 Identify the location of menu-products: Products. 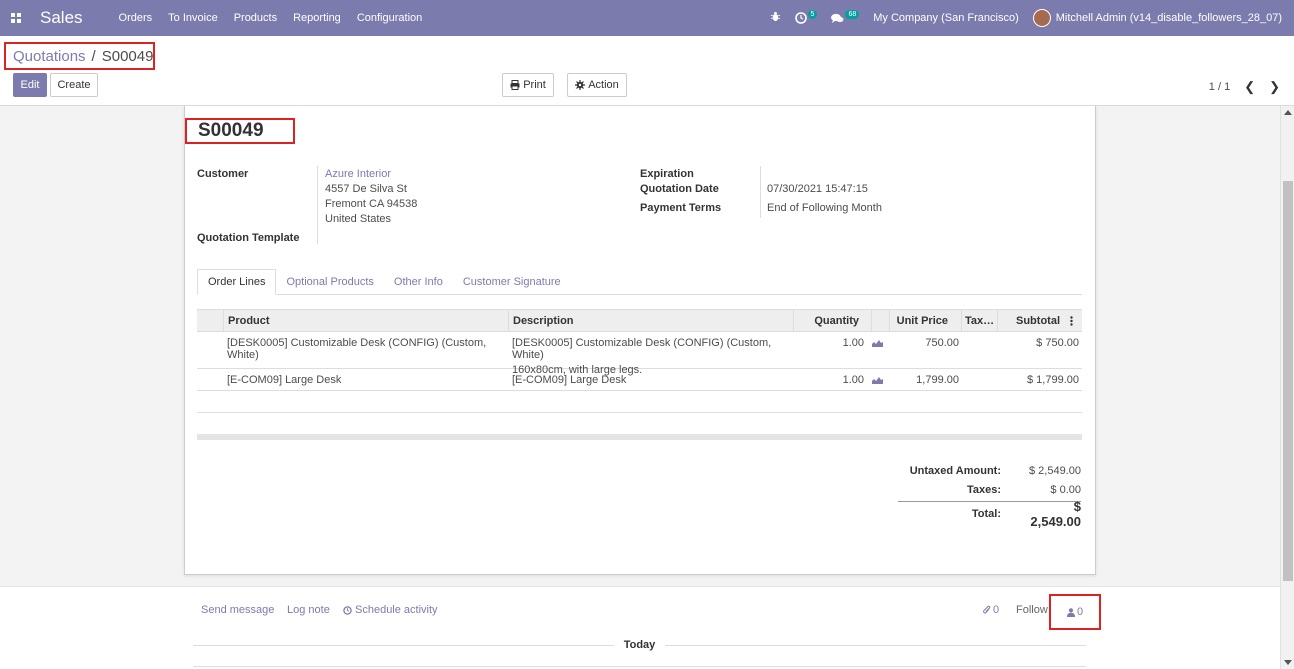
(255, 18).